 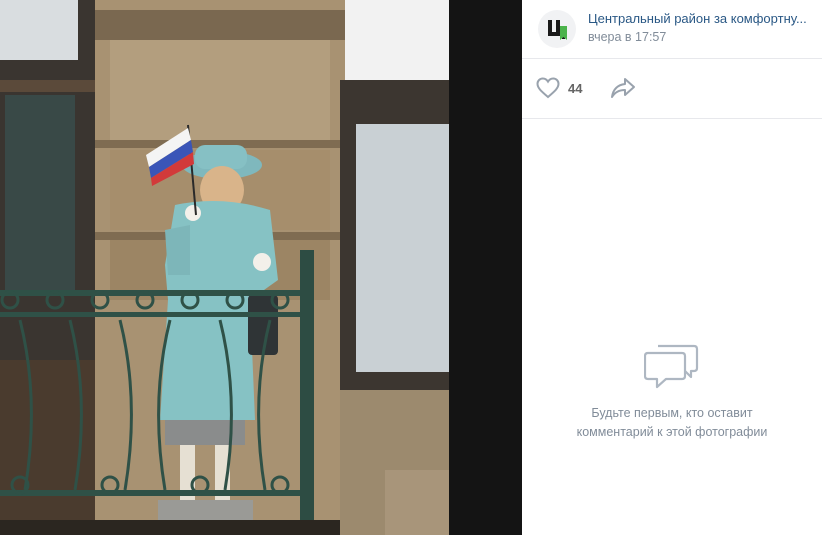 I want to click on share-arrow-icon, so click(x=623, y=88).